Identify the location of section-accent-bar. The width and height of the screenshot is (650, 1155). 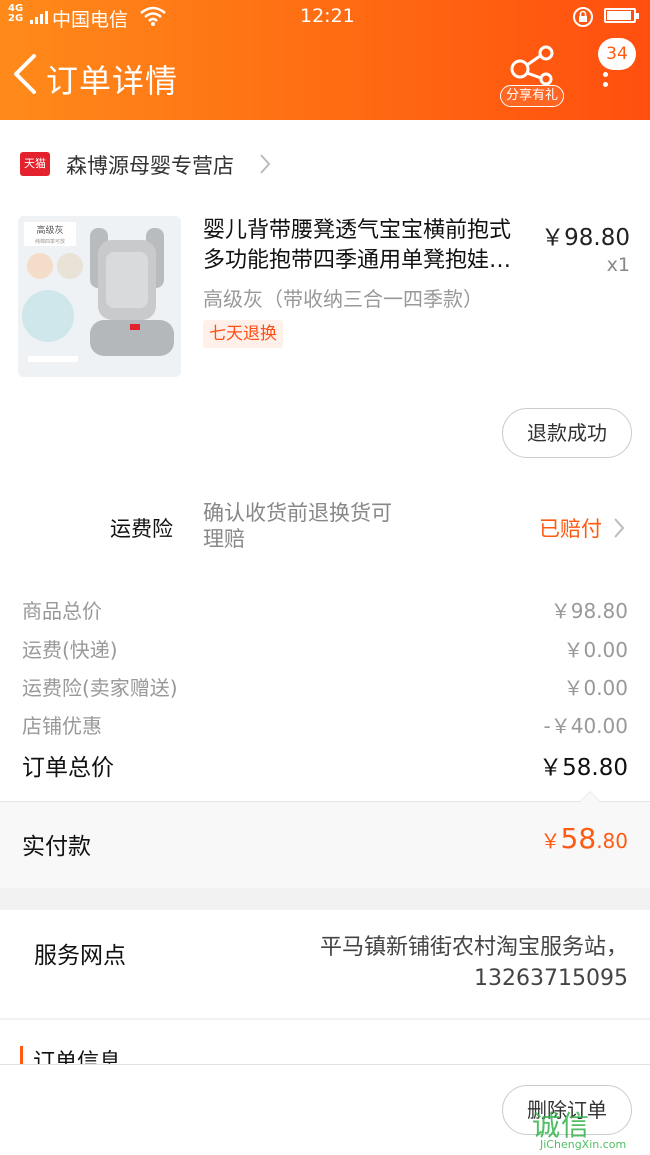
(21, 1056).